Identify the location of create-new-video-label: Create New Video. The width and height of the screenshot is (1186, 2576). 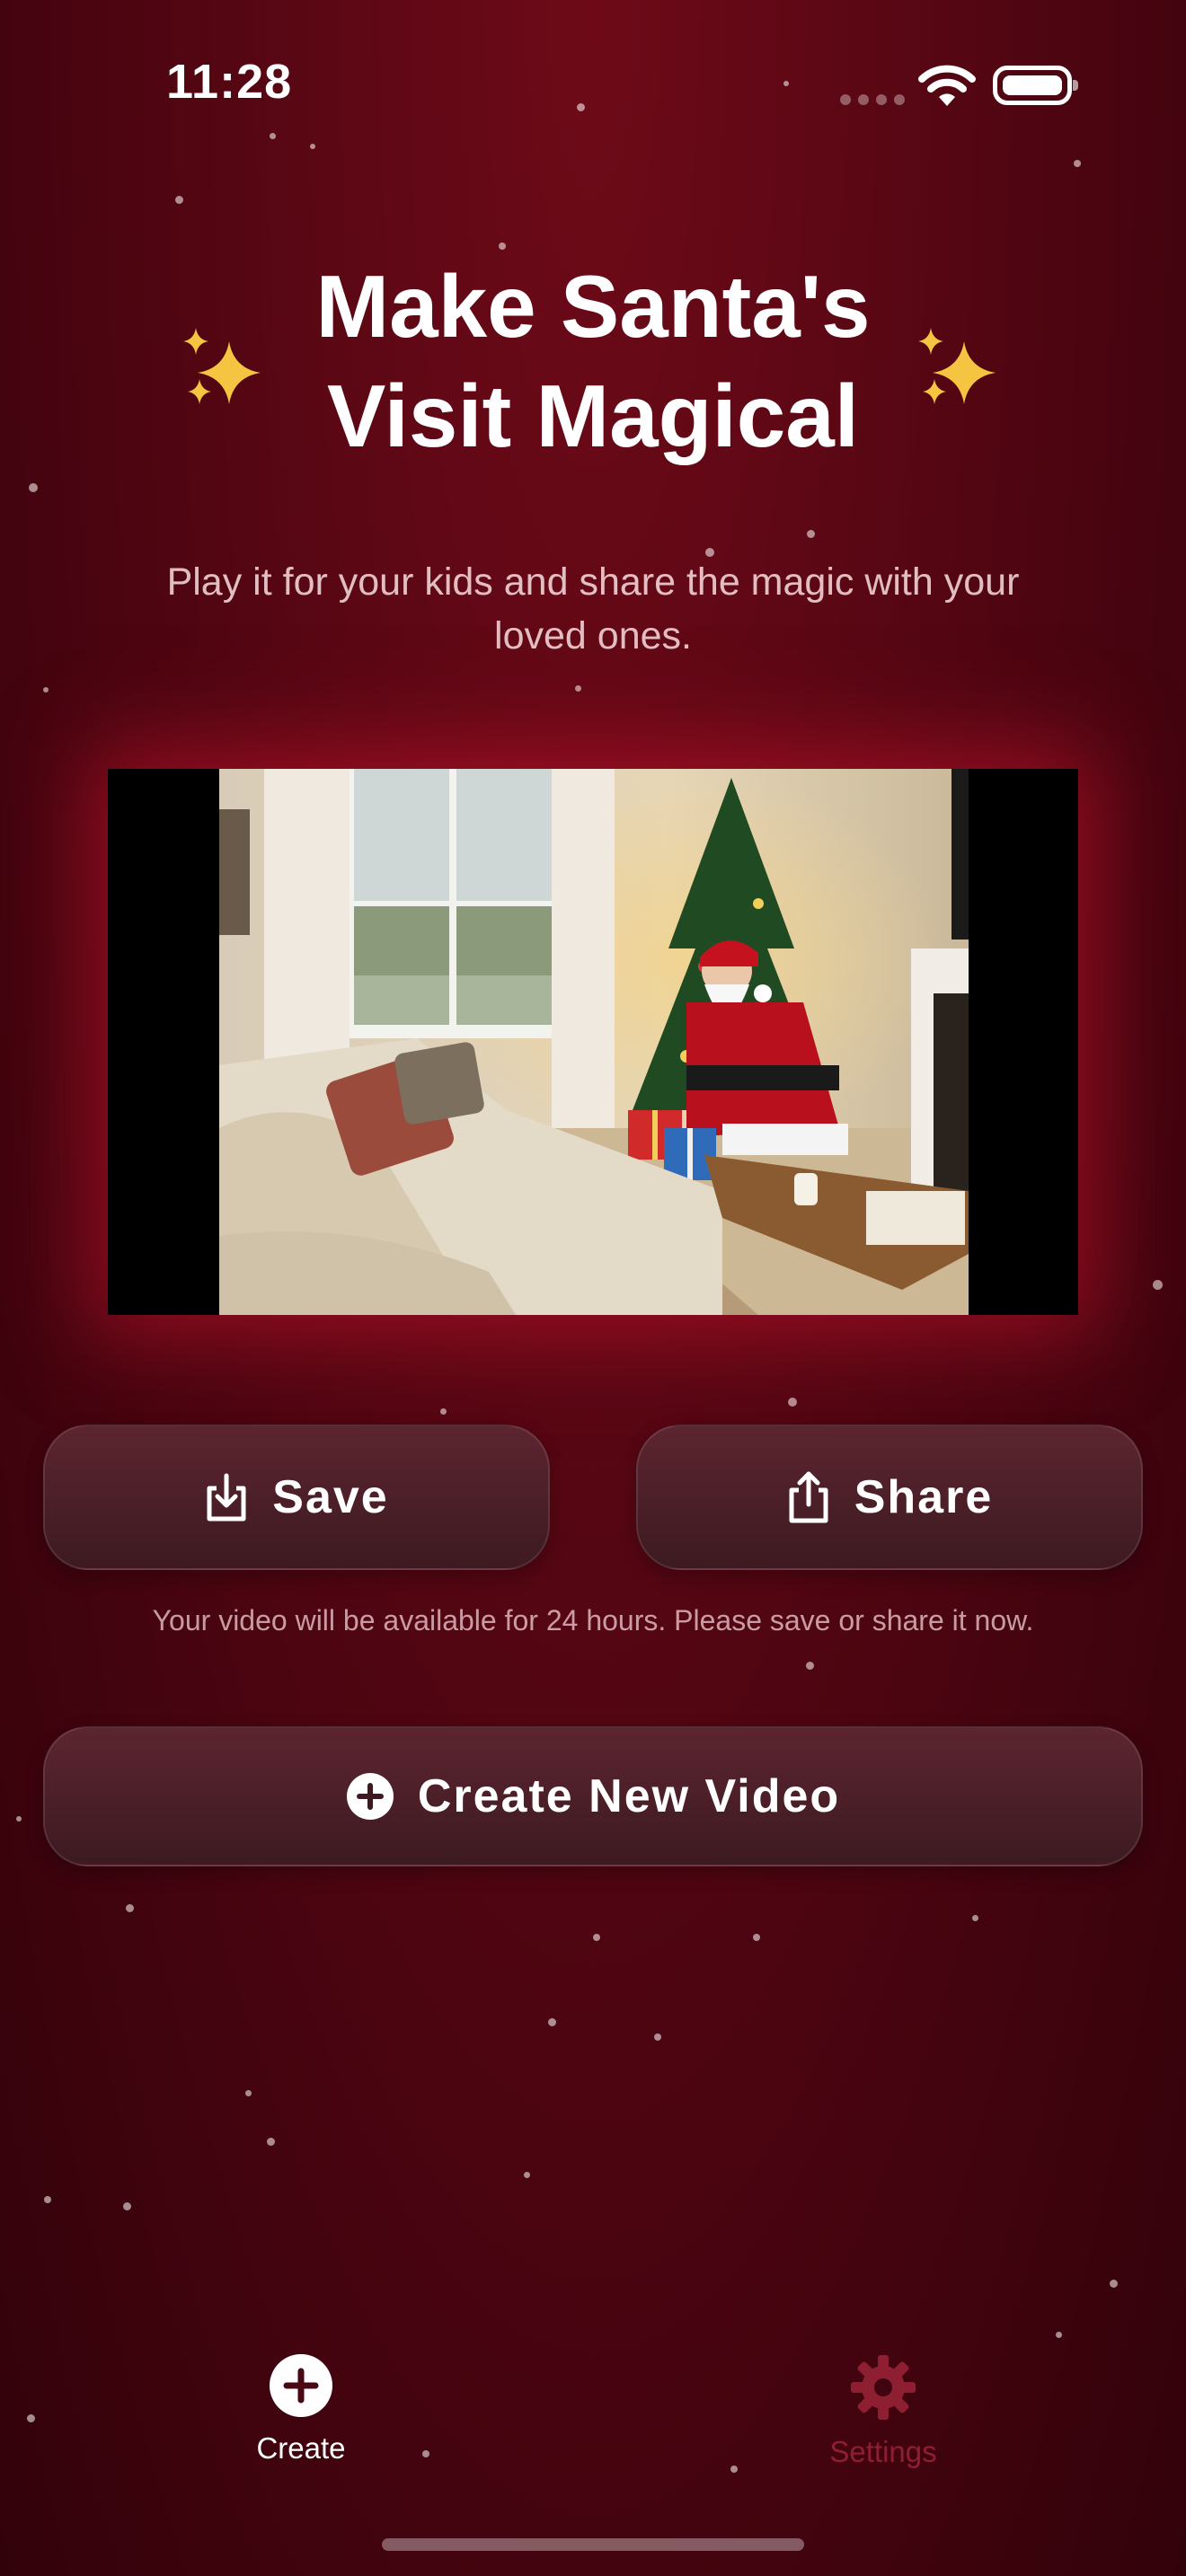
(629, 1796).